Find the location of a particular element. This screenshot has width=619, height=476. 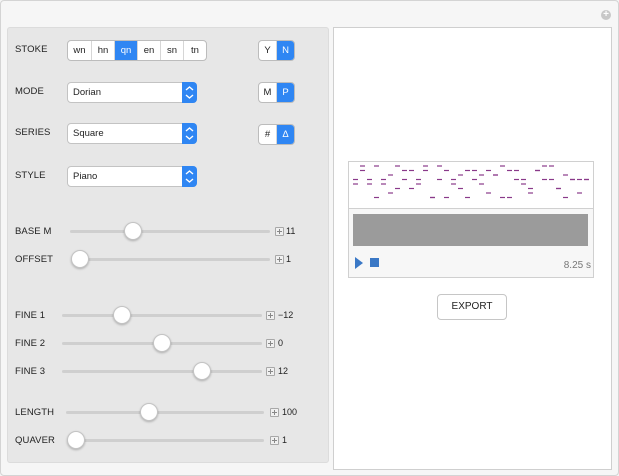

length-slider-thumb is located at coordinates (148, 412).